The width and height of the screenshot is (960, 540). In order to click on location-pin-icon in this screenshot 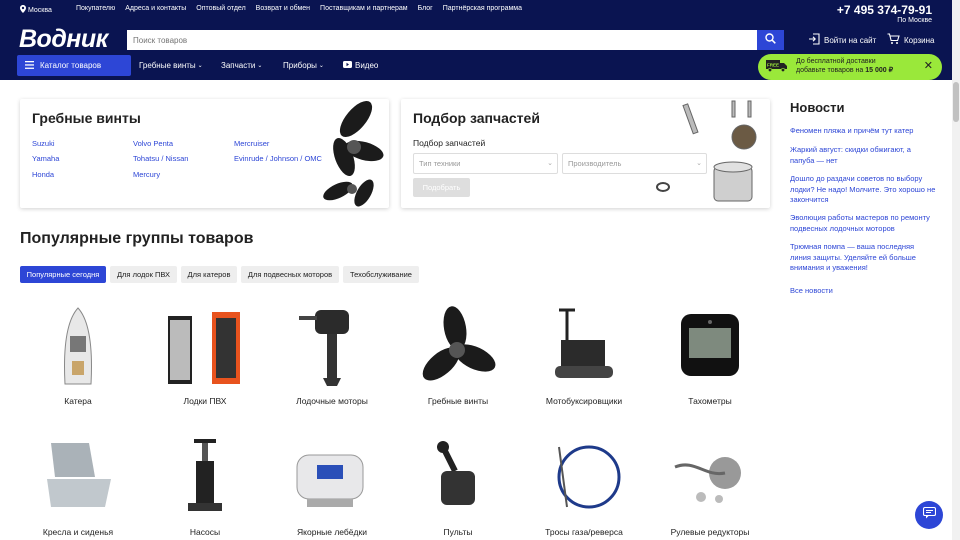, I will do `click(23, 10)`.